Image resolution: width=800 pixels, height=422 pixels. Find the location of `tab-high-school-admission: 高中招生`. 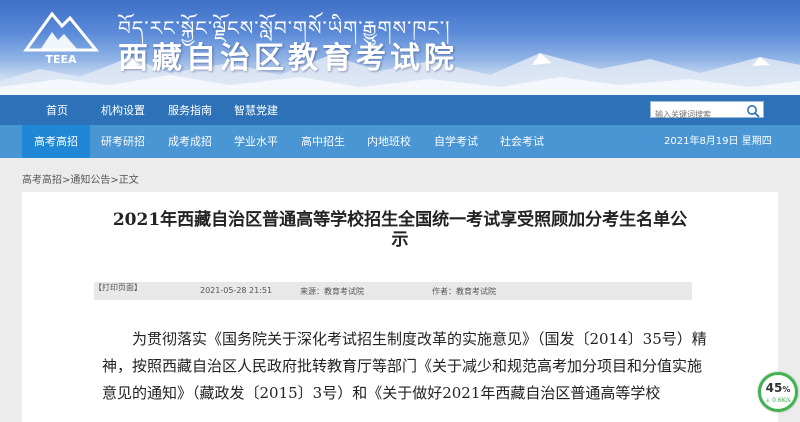

tab-high-school-admission: 高中招生 is located at coordinates (323, 141).